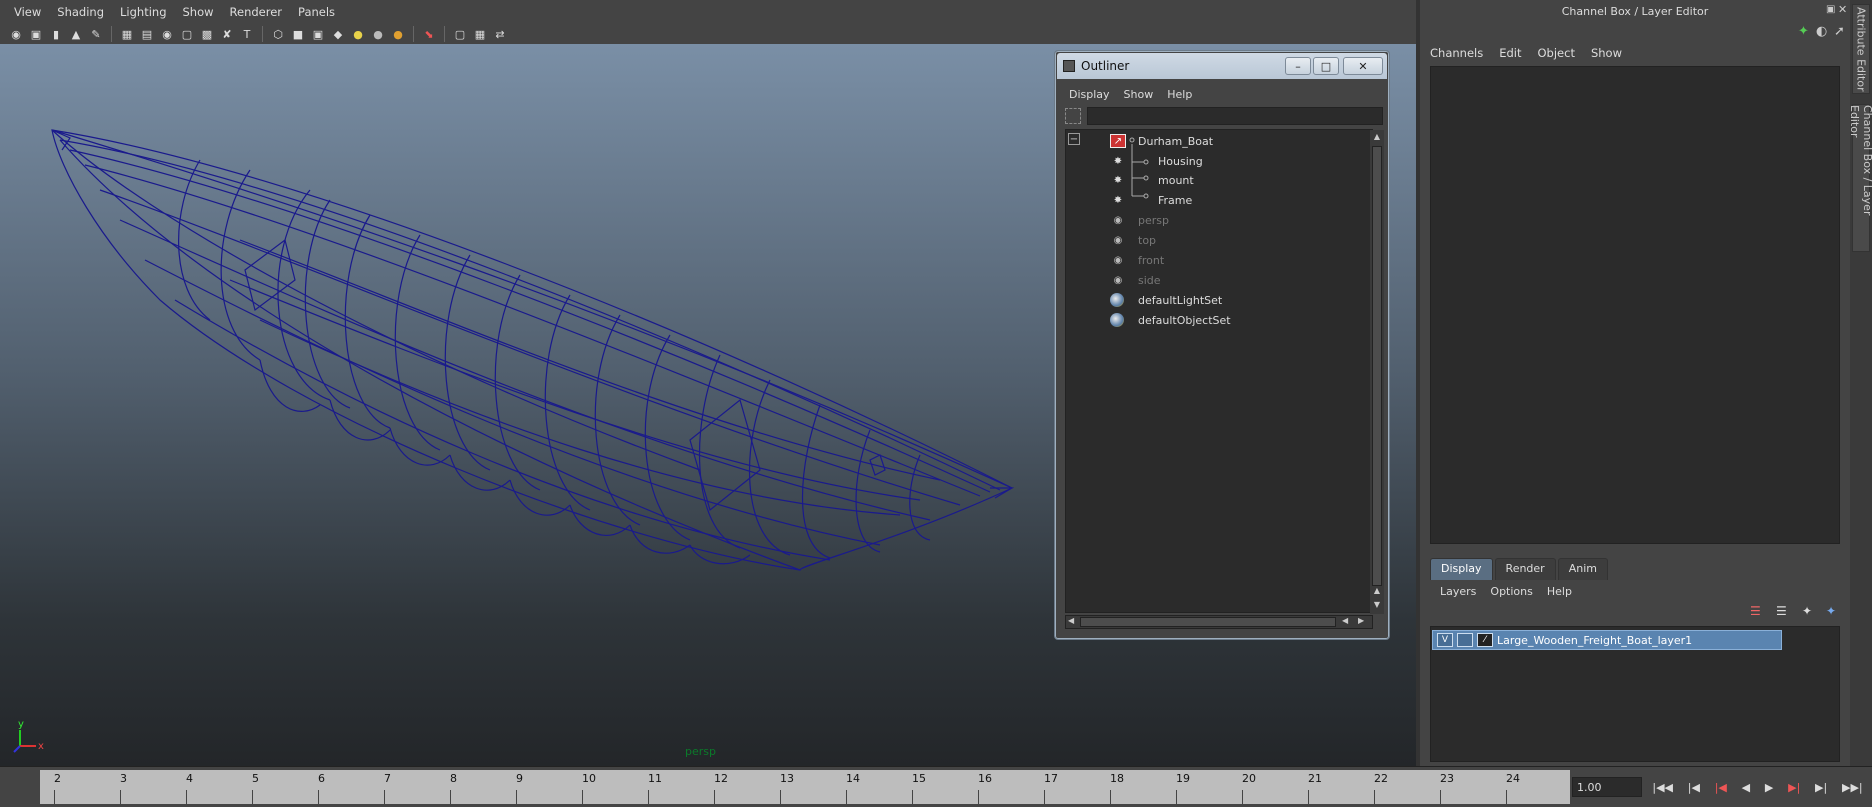  Describe the element at coordinates (1755, 611) in the screenshot. I see `move-layer-up-icon: ☰` at that location.